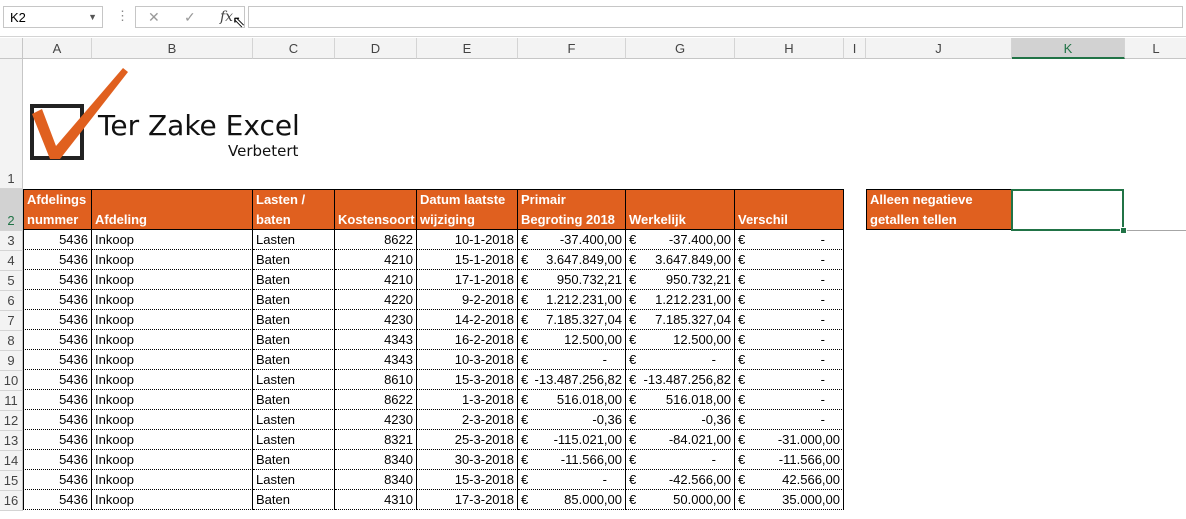 The width and height of the screenshot is (1186, 519). Describe the element at coordinates (680, 380) in the screenshot. I see `cell-werkelijk: € -13.487.256,82` at that location.